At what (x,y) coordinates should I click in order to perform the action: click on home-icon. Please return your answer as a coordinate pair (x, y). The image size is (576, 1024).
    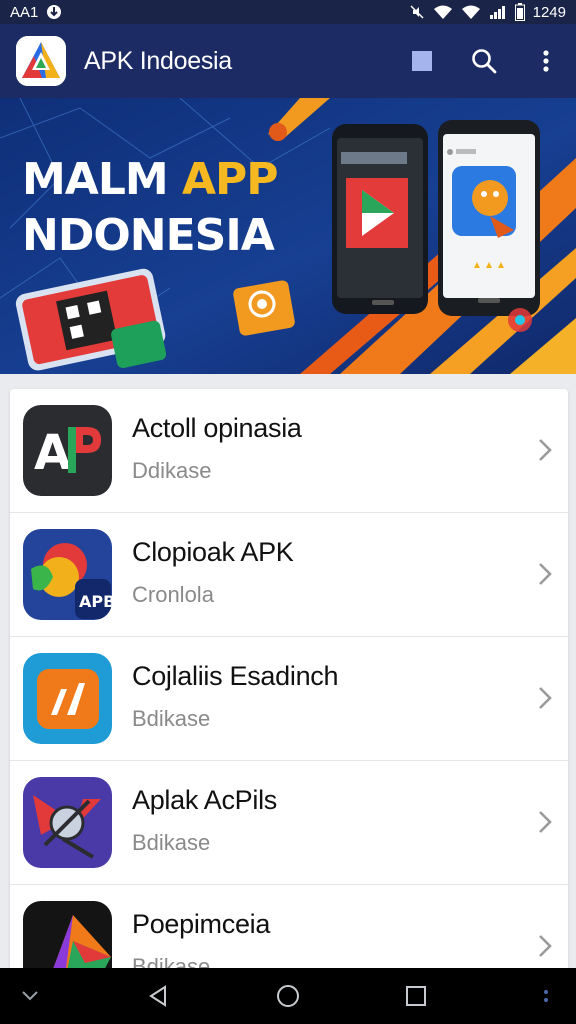
    Looking at the image, I should click on (288, 996).